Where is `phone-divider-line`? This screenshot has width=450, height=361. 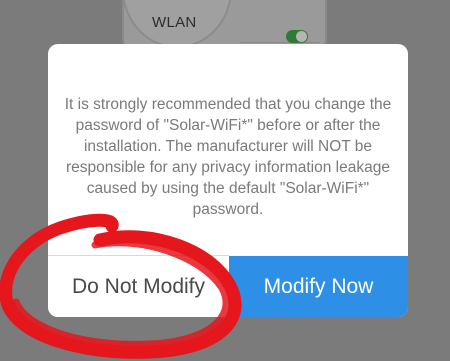 phone-divider-line is located at coordinates (280, 42).